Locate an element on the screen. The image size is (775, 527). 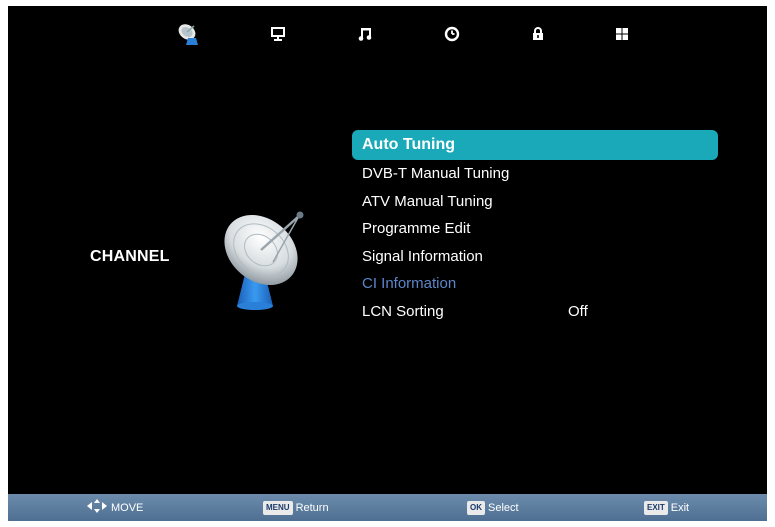
exit-key-badge: EXIT is located at coordinates (656, 507).